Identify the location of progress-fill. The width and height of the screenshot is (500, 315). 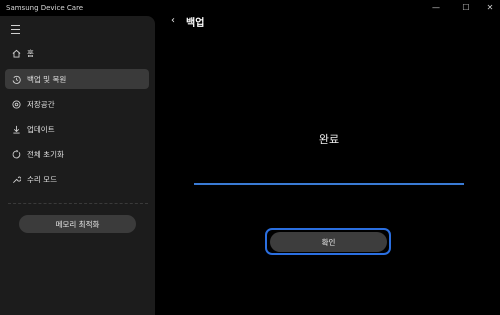
(329, 184).